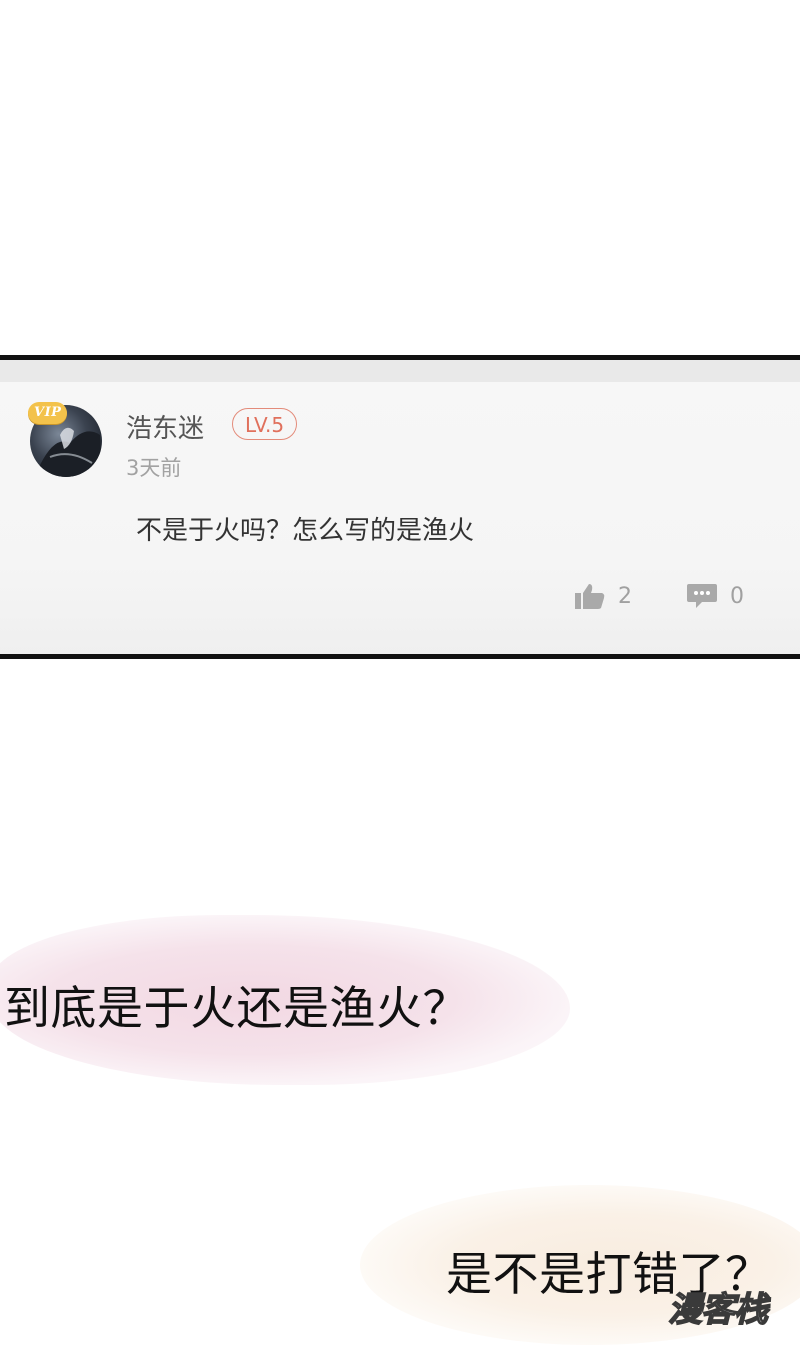 The height and width of the screenshot is (1345, 800). What do you see at coordinates (702, 596) in the screenshot?
I see `speech-bubble-icon` at bounding box center [702, 596].